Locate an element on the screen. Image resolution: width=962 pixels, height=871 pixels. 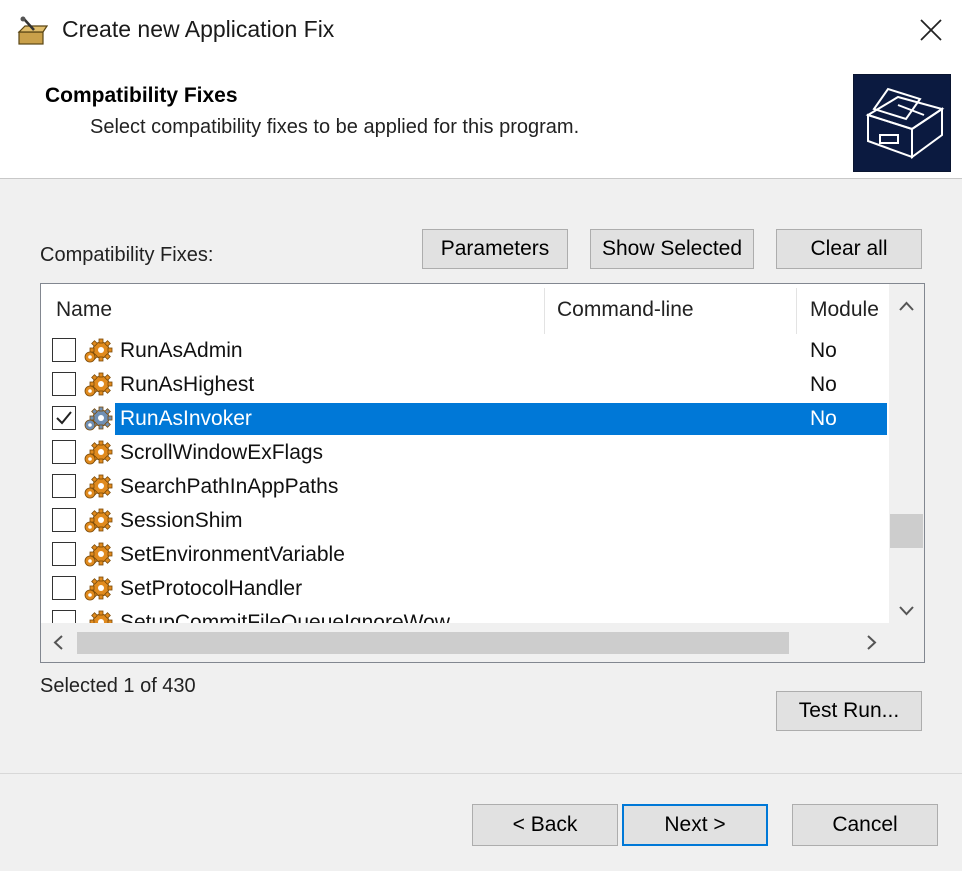
clear-all-button: Clear all is located at coordinates (849, 249).